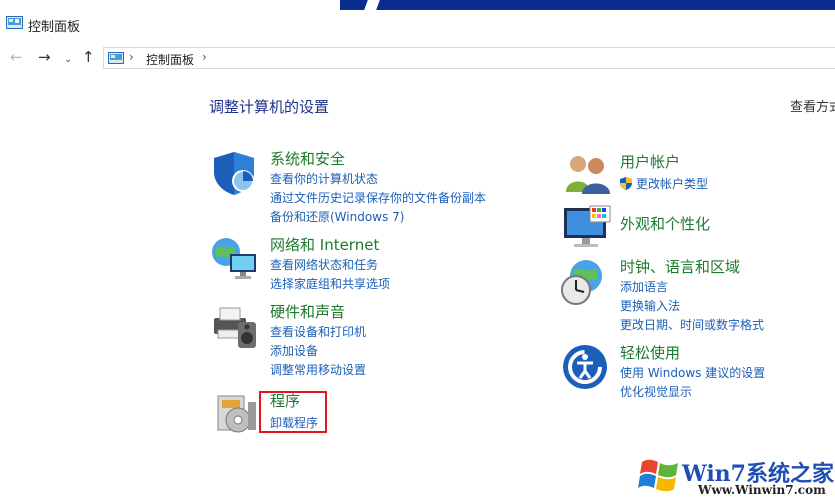  I want to click on link-add-language: 添加语言, so click(644, 286).